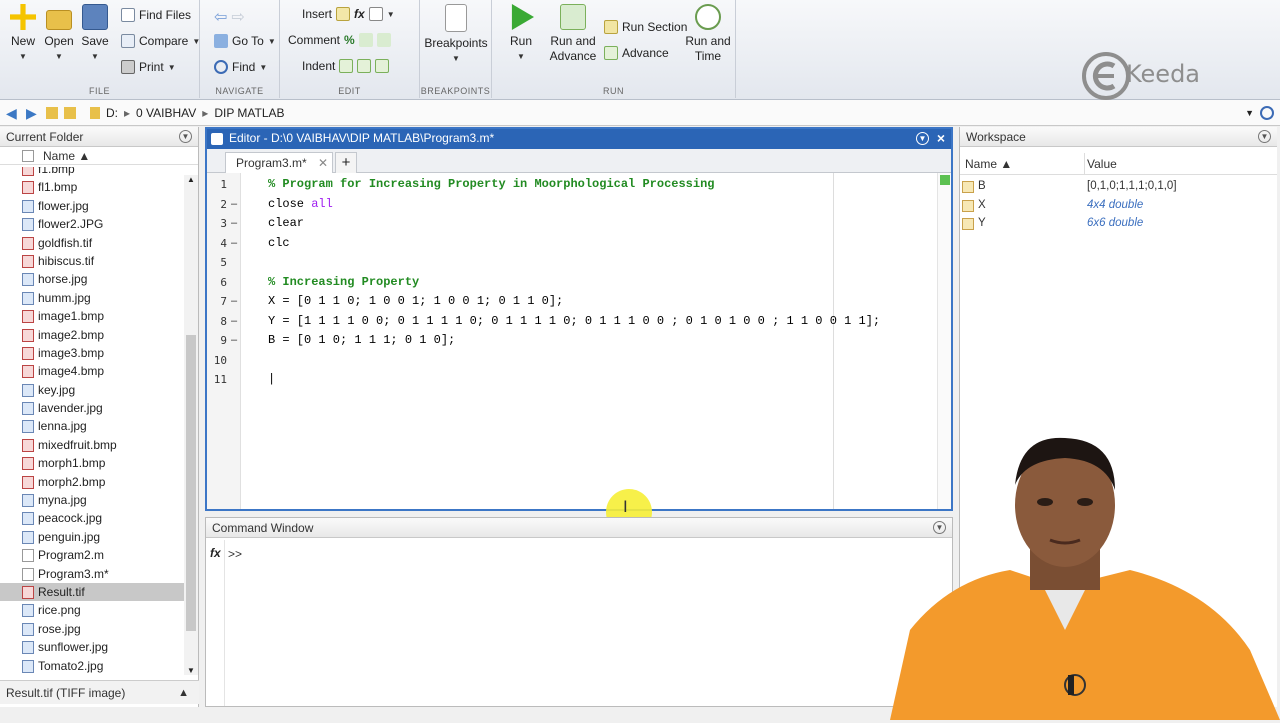 Image resolution: width=1280 pixels, height=723 pixels. Describe the element at coordinates (323, 163) in the screenshot. I see `tab-close-icon: ✕` at that location.